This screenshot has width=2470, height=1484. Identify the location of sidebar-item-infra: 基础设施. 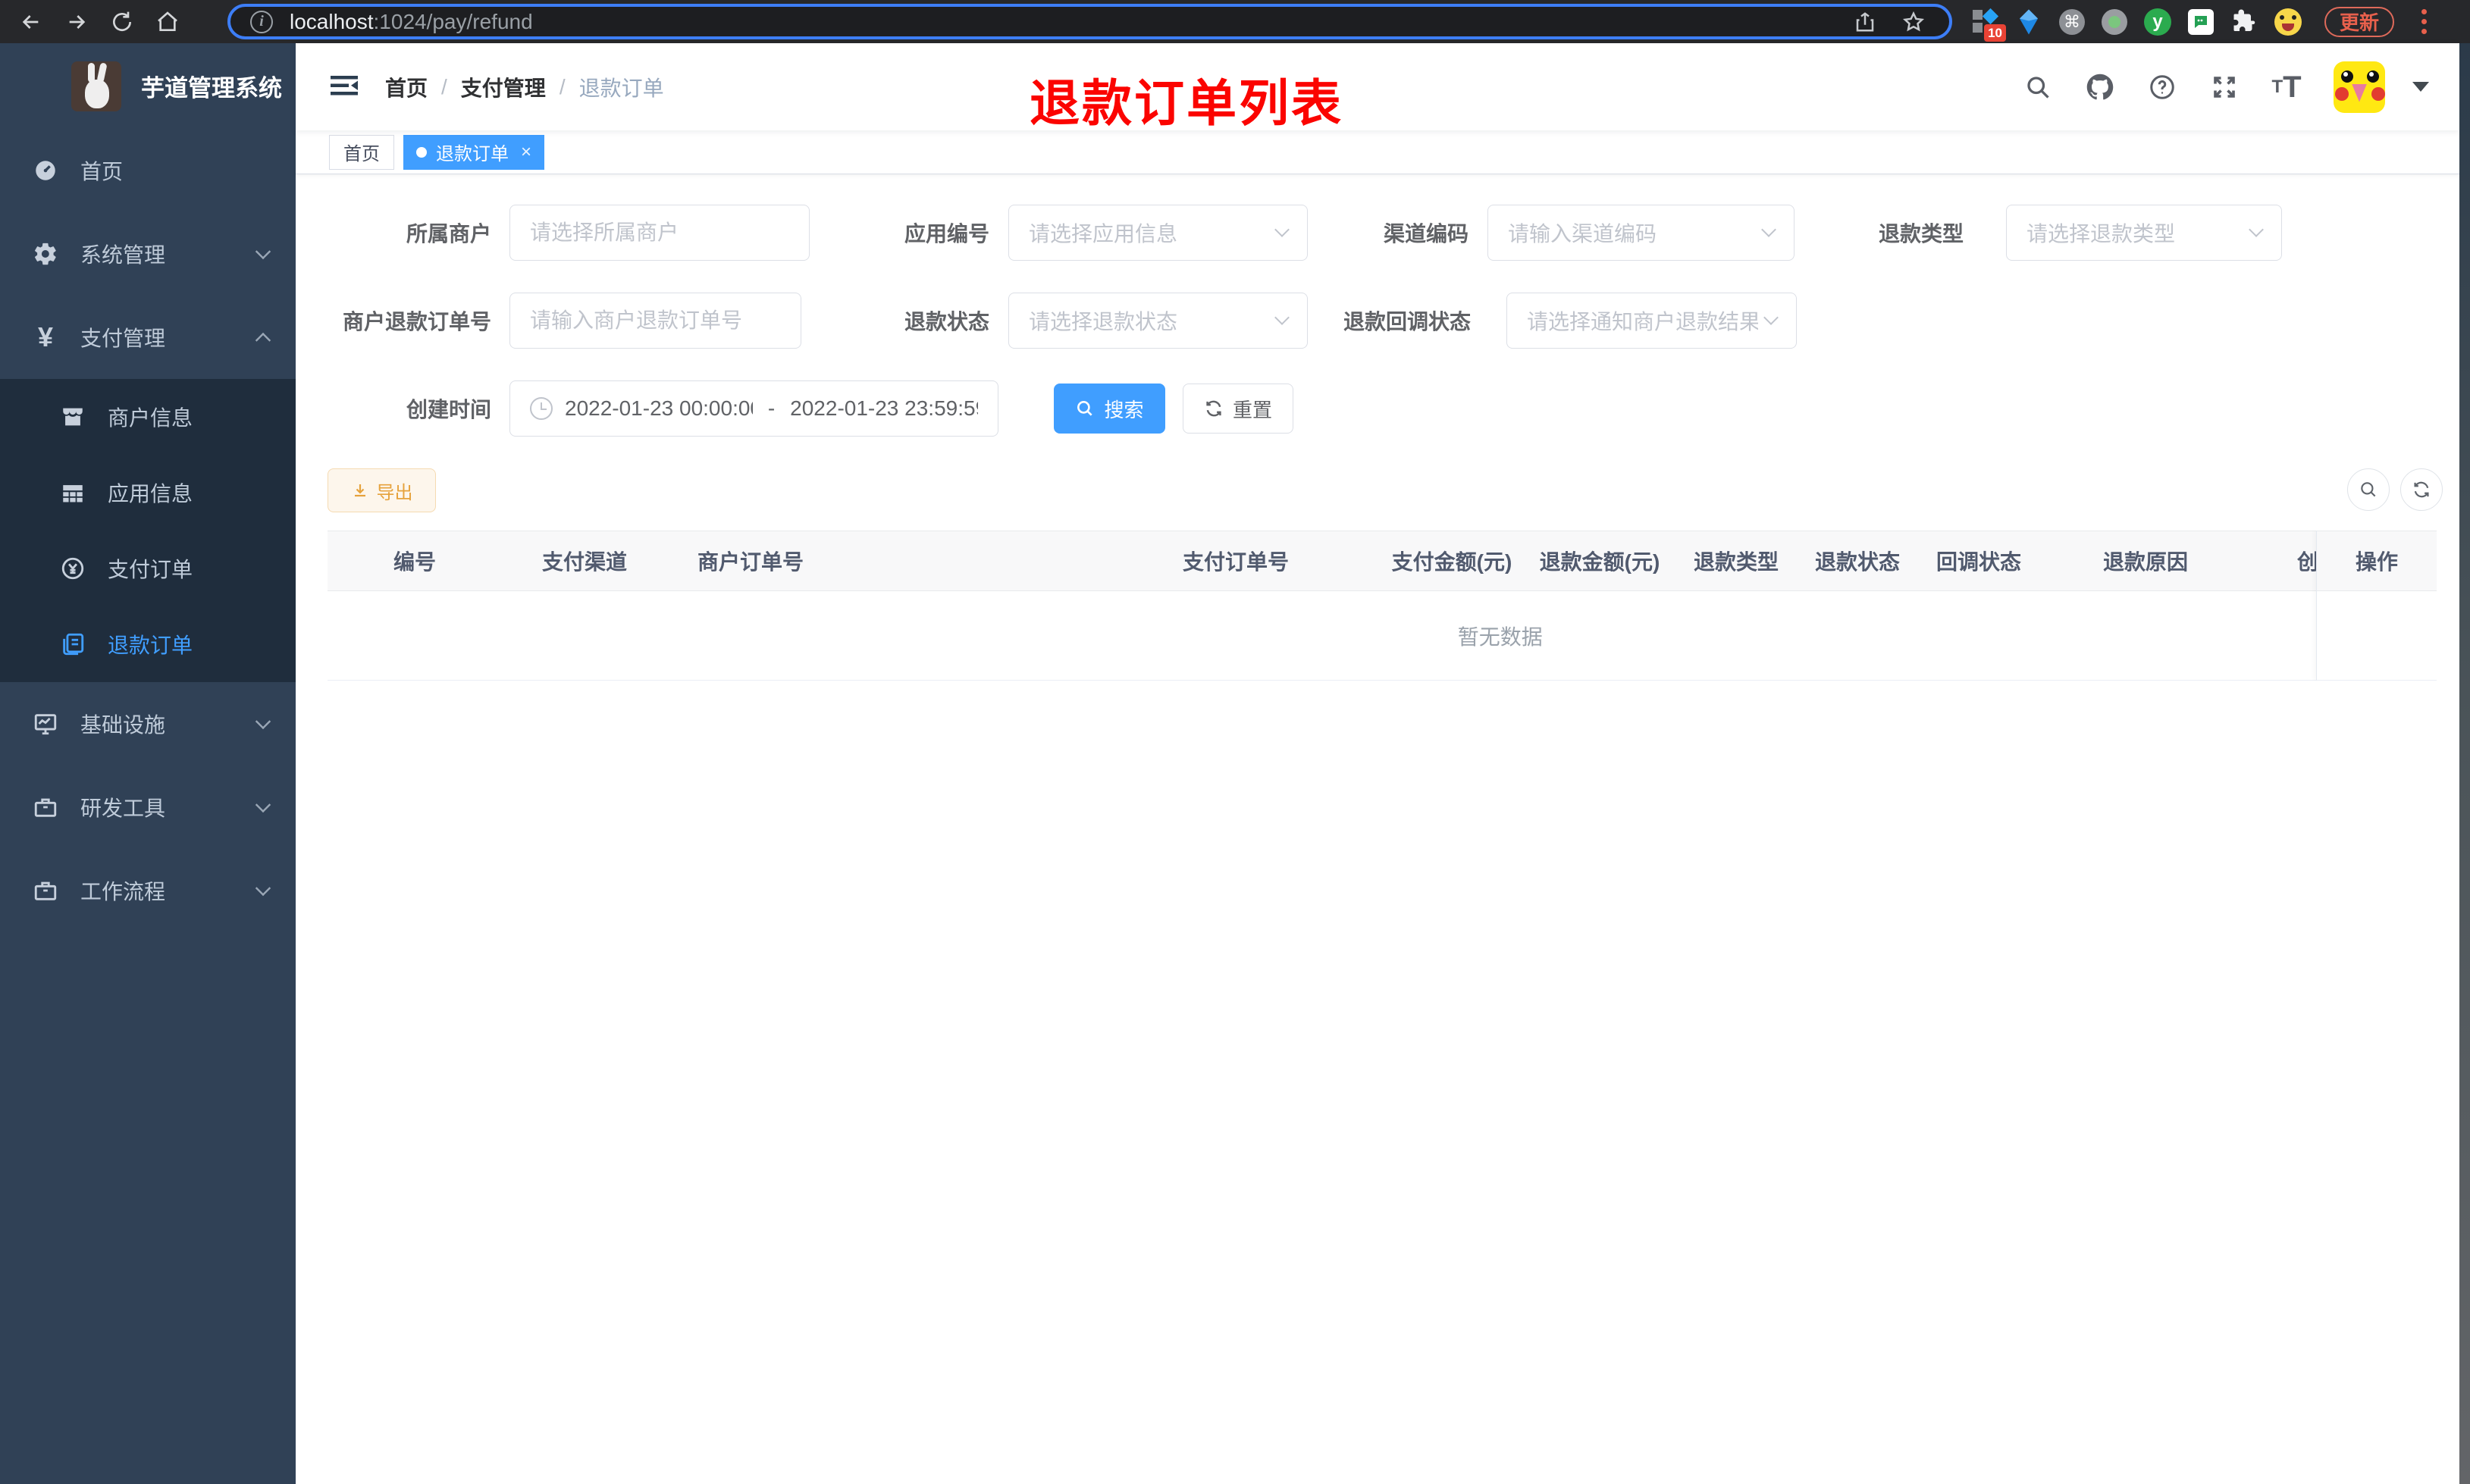
(148, 724).